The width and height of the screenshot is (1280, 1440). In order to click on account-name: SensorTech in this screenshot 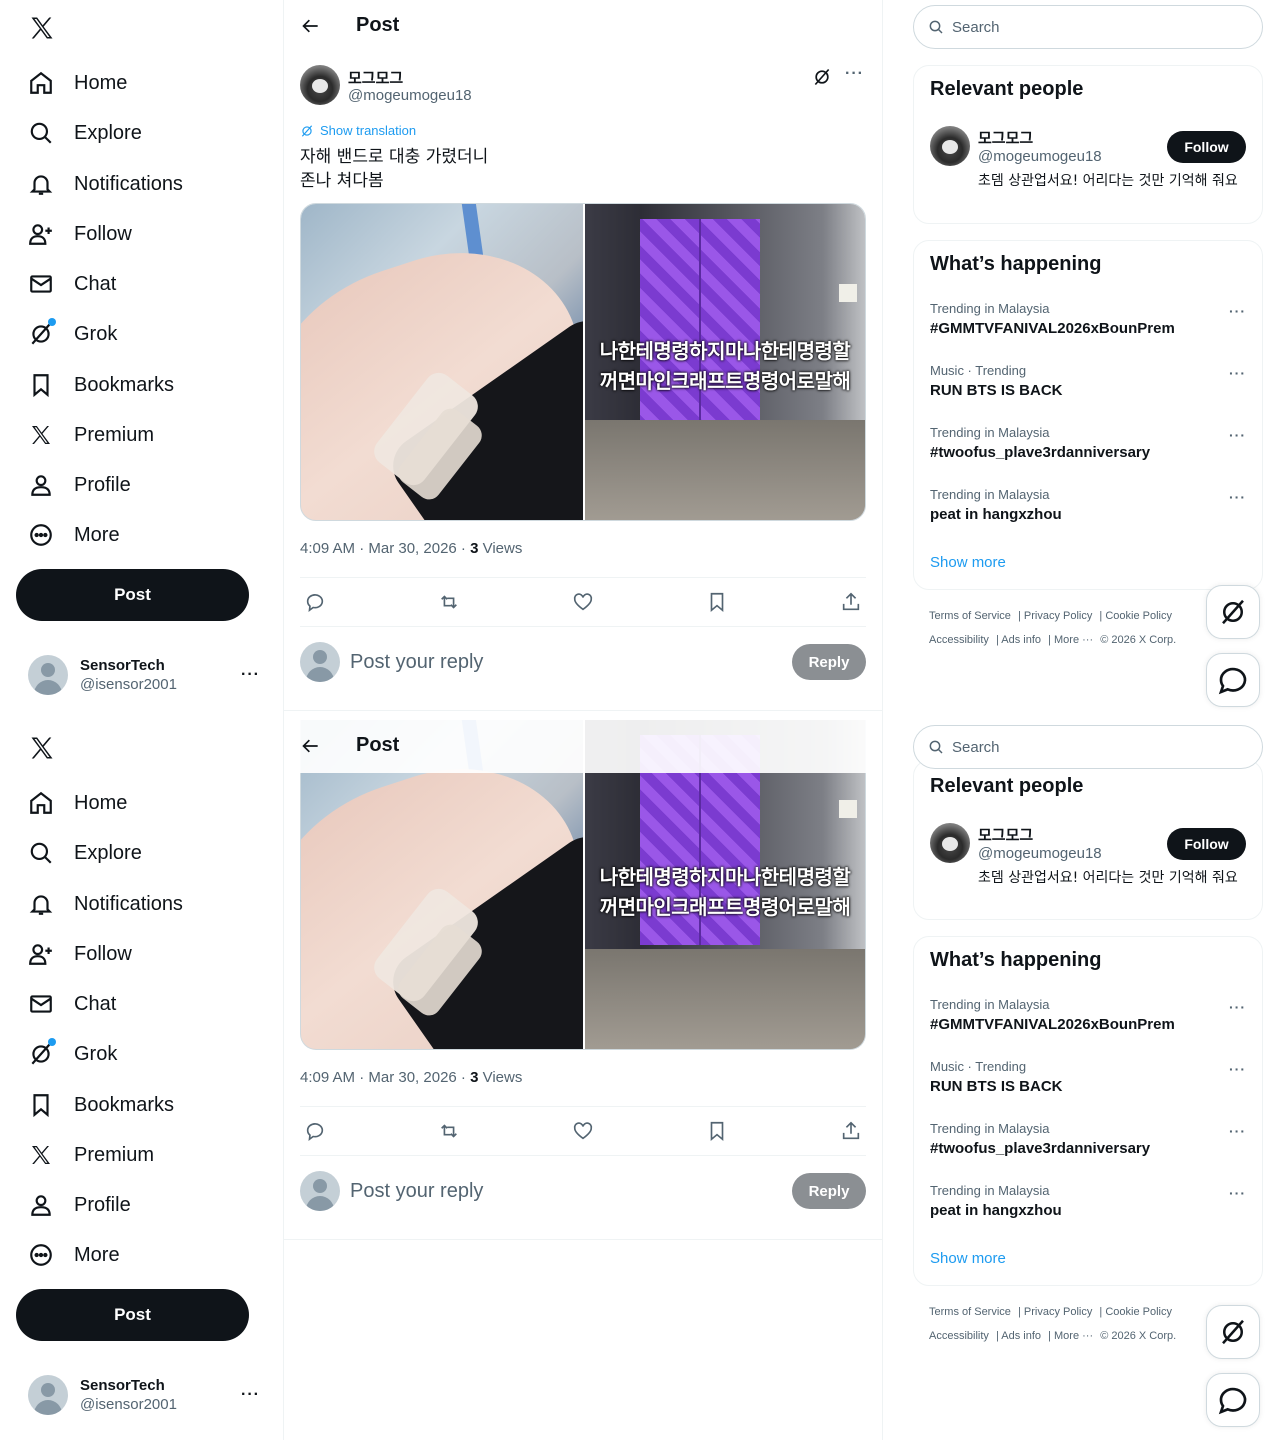, I will do `click(122, 1385)`.